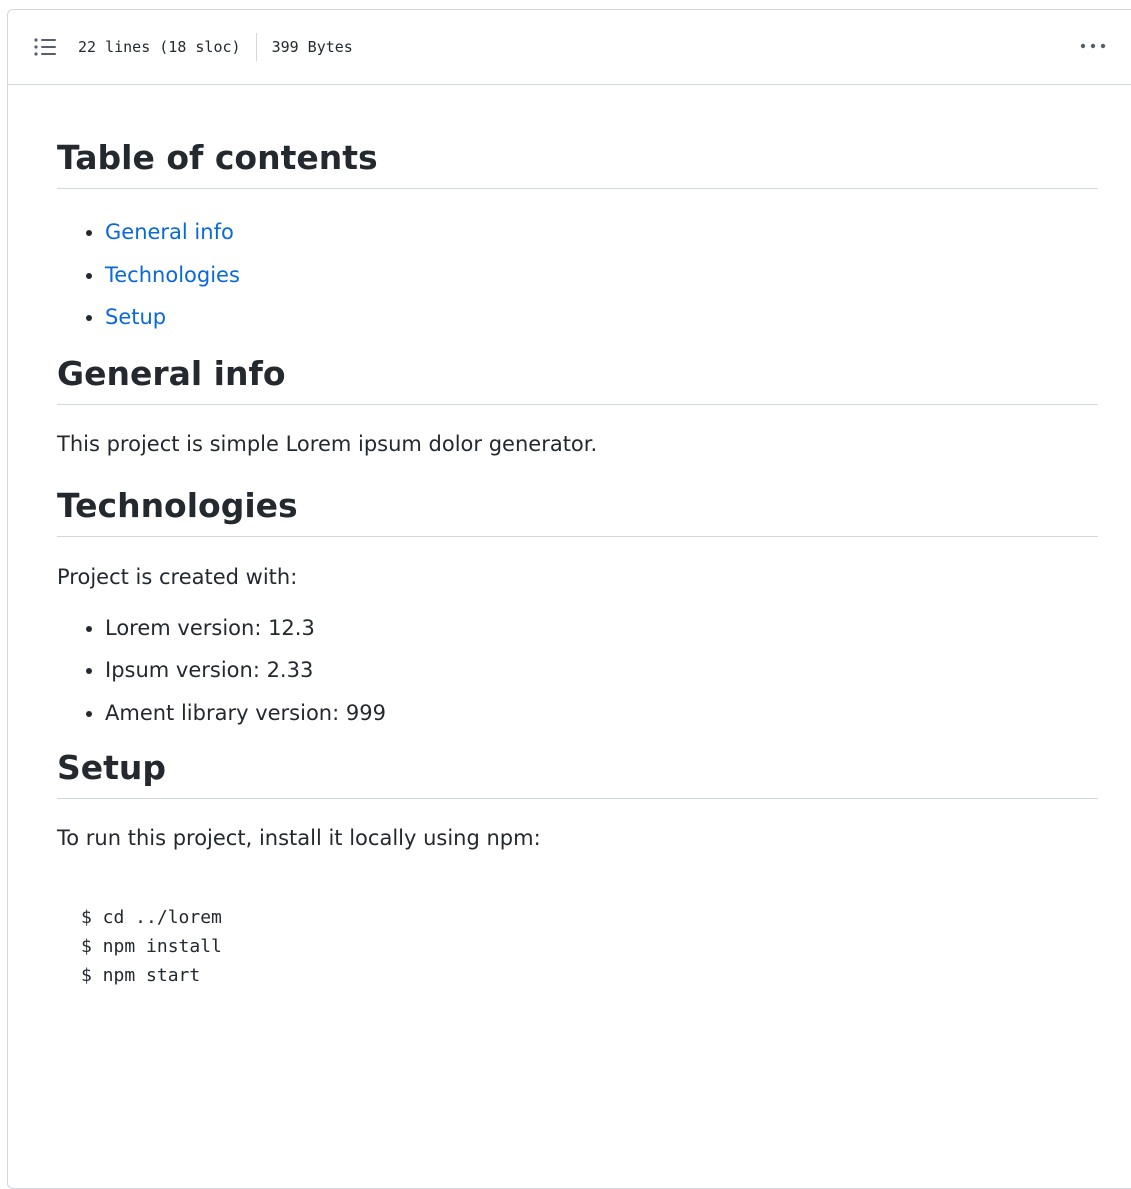 The height and width of the screenshot is (1189, 1131). I want to click on file-size-info: 399 Bytes, so click(312, 47).